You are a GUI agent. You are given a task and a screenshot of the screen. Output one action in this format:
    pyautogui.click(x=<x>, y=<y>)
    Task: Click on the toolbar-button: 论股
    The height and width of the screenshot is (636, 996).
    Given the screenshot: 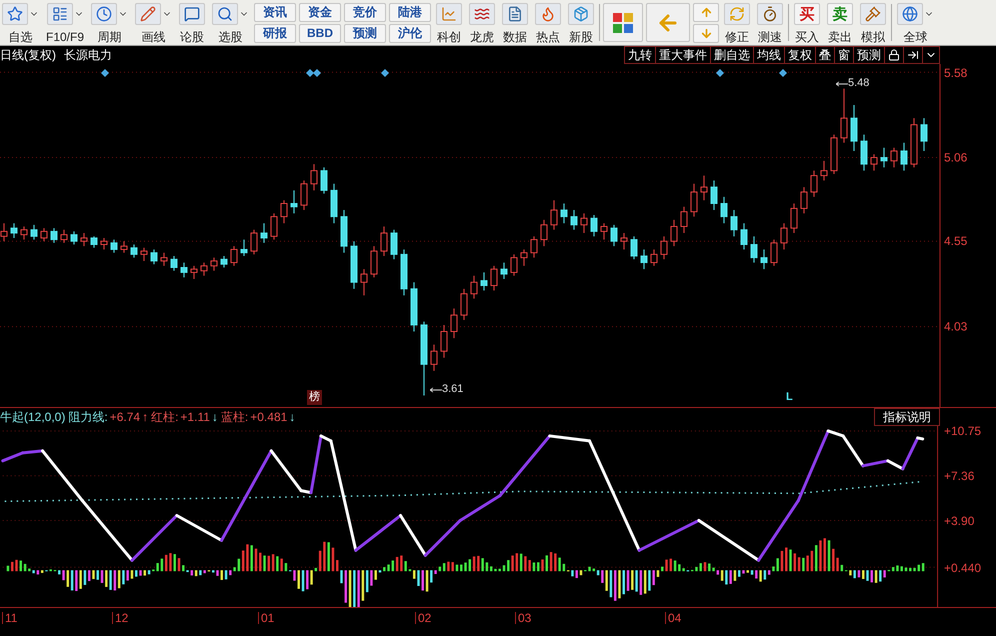 What is the action you would take?
    pyautogui.click(x=192, y=22)
    